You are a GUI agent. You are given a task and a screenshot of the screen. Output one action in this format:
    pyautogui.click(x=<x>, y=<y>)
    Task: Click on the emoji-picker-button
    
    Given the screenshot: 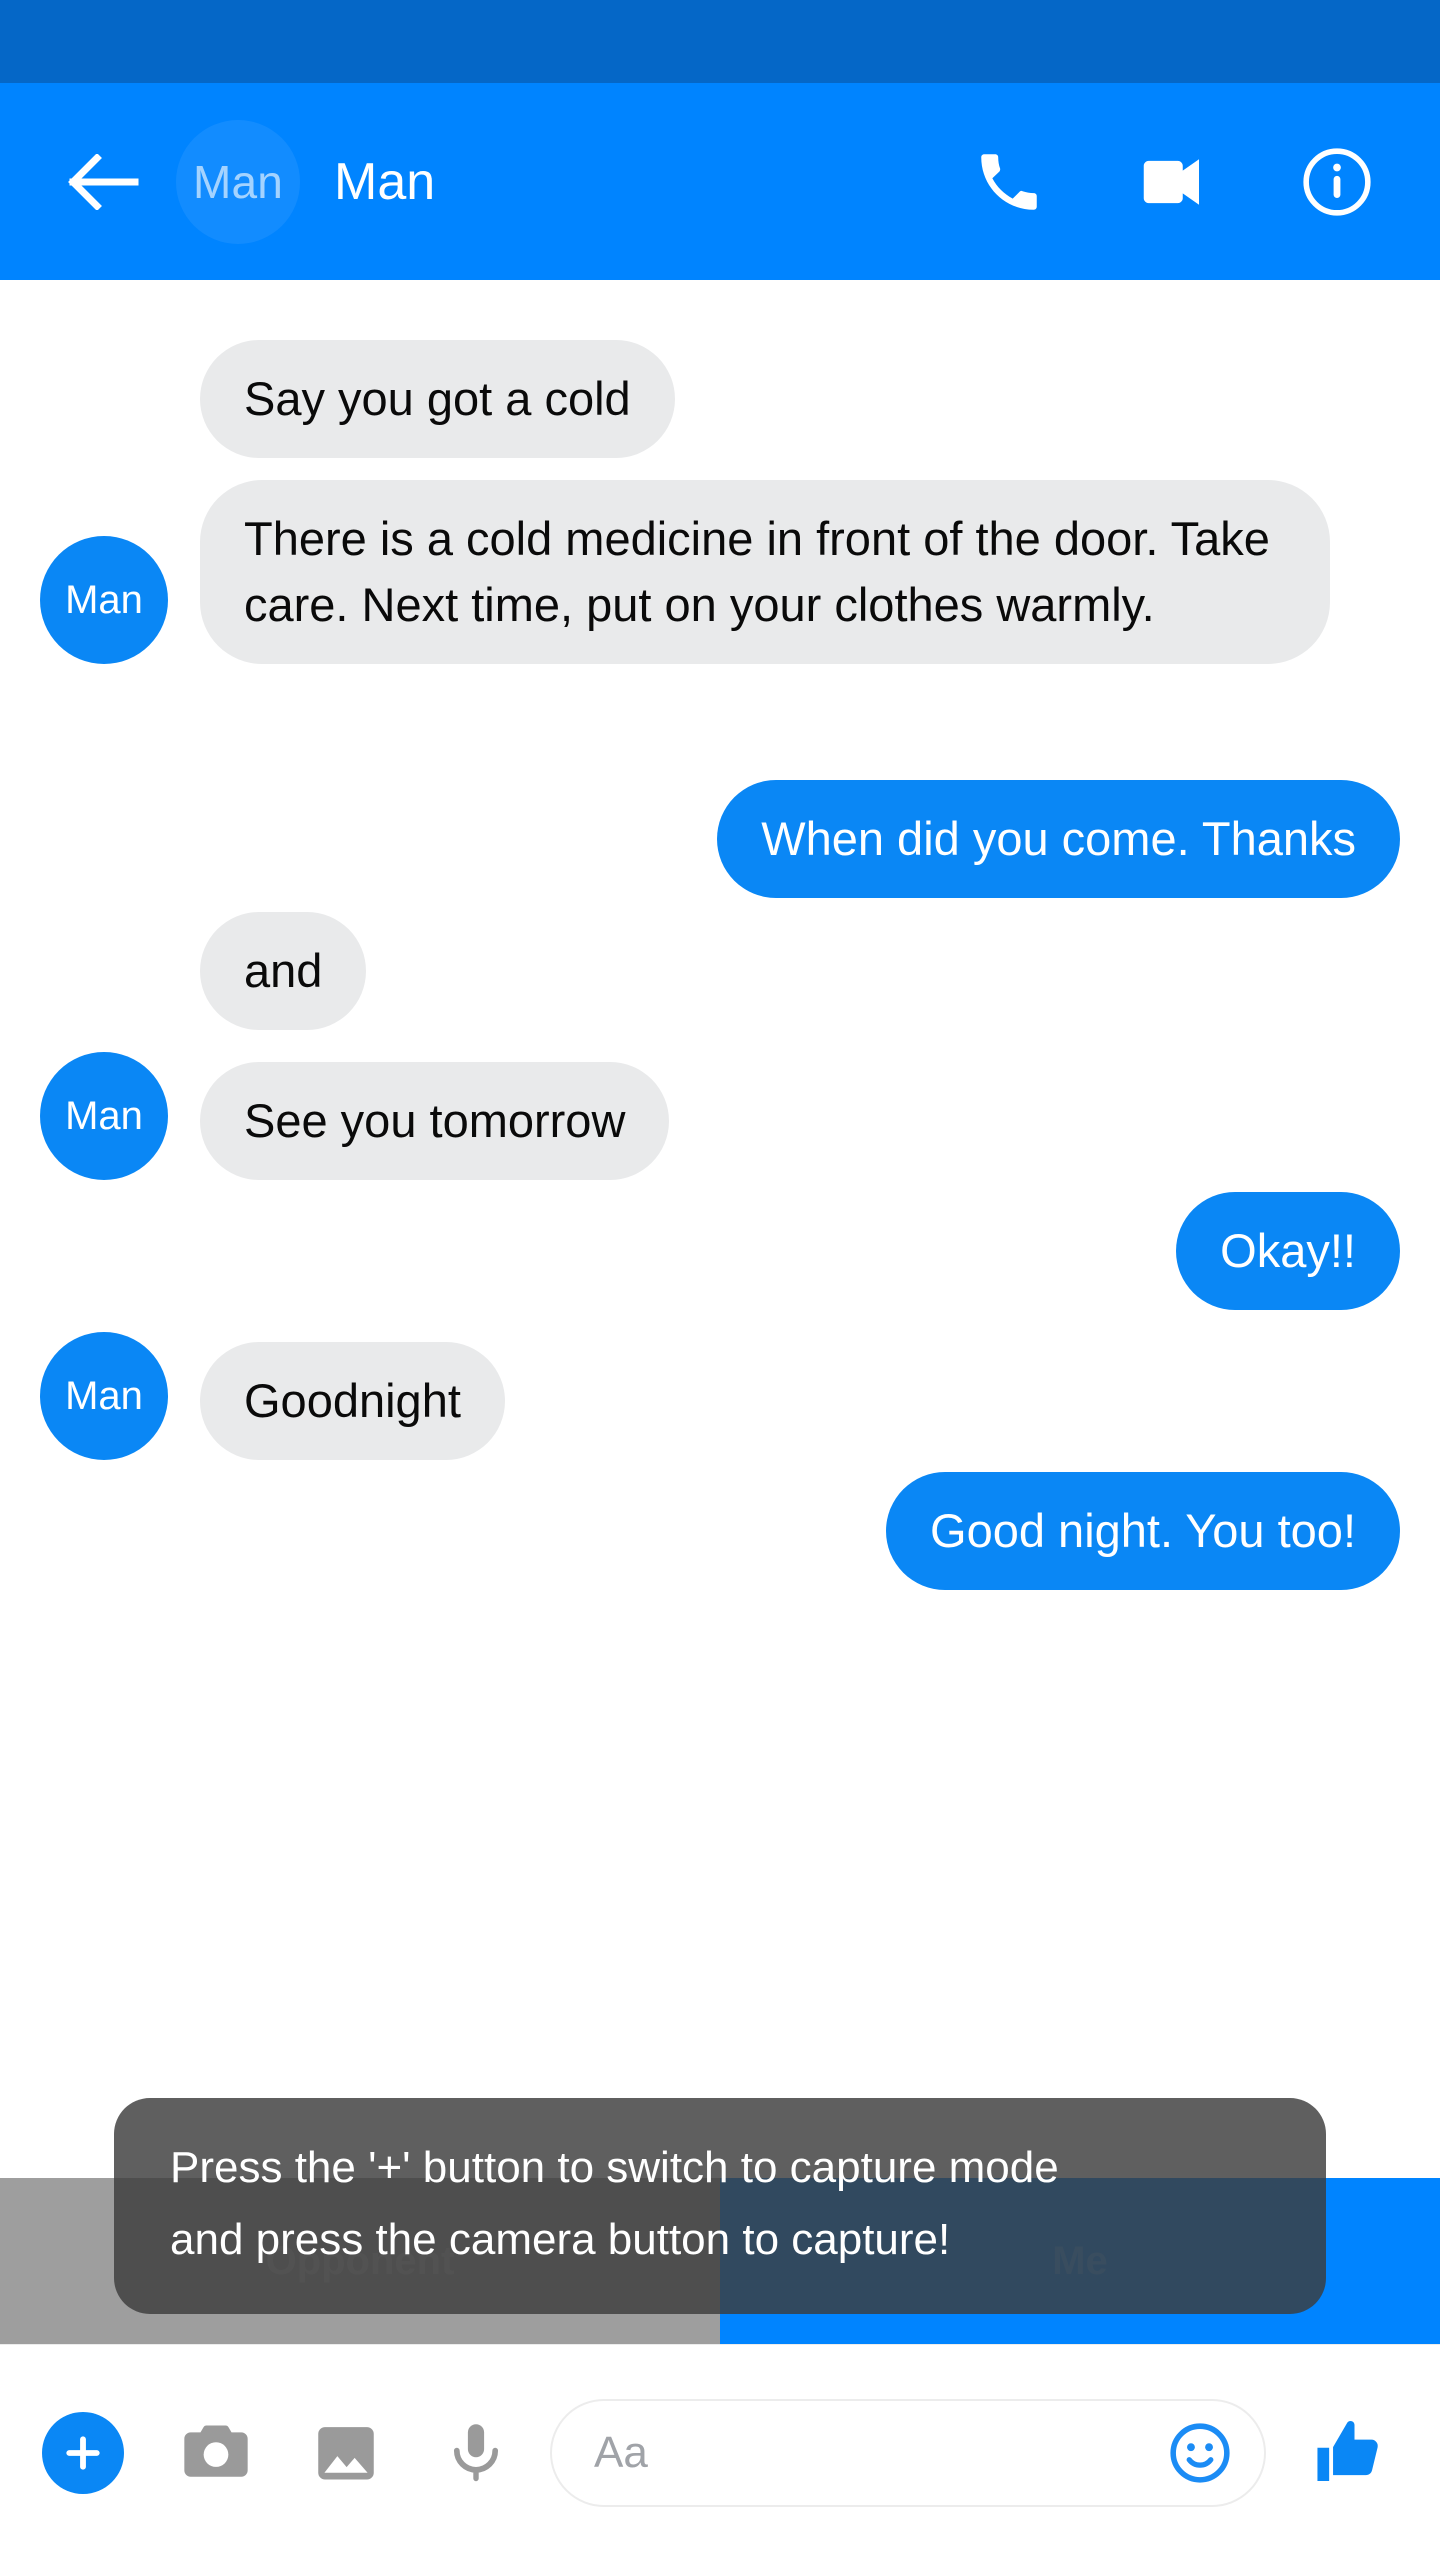 What is the action you would take?
    pyautogui.click(x=1200, y=2453)
    